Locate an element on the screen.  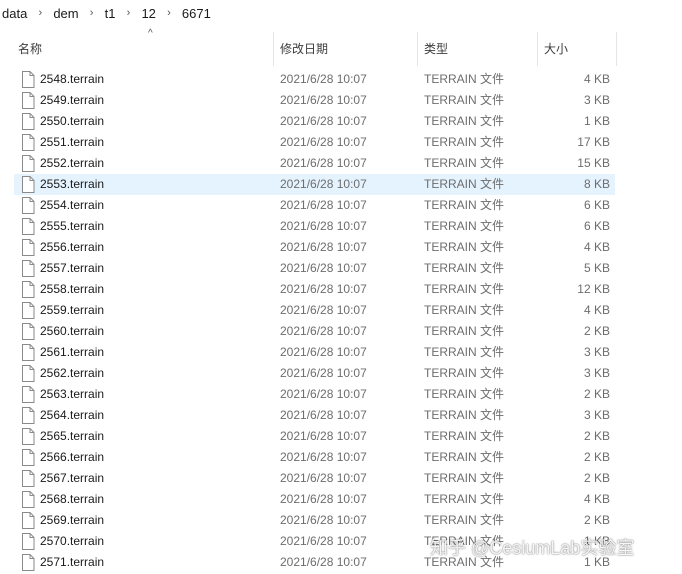
column-header-size: 大小 is located at coordinates (577, 49).